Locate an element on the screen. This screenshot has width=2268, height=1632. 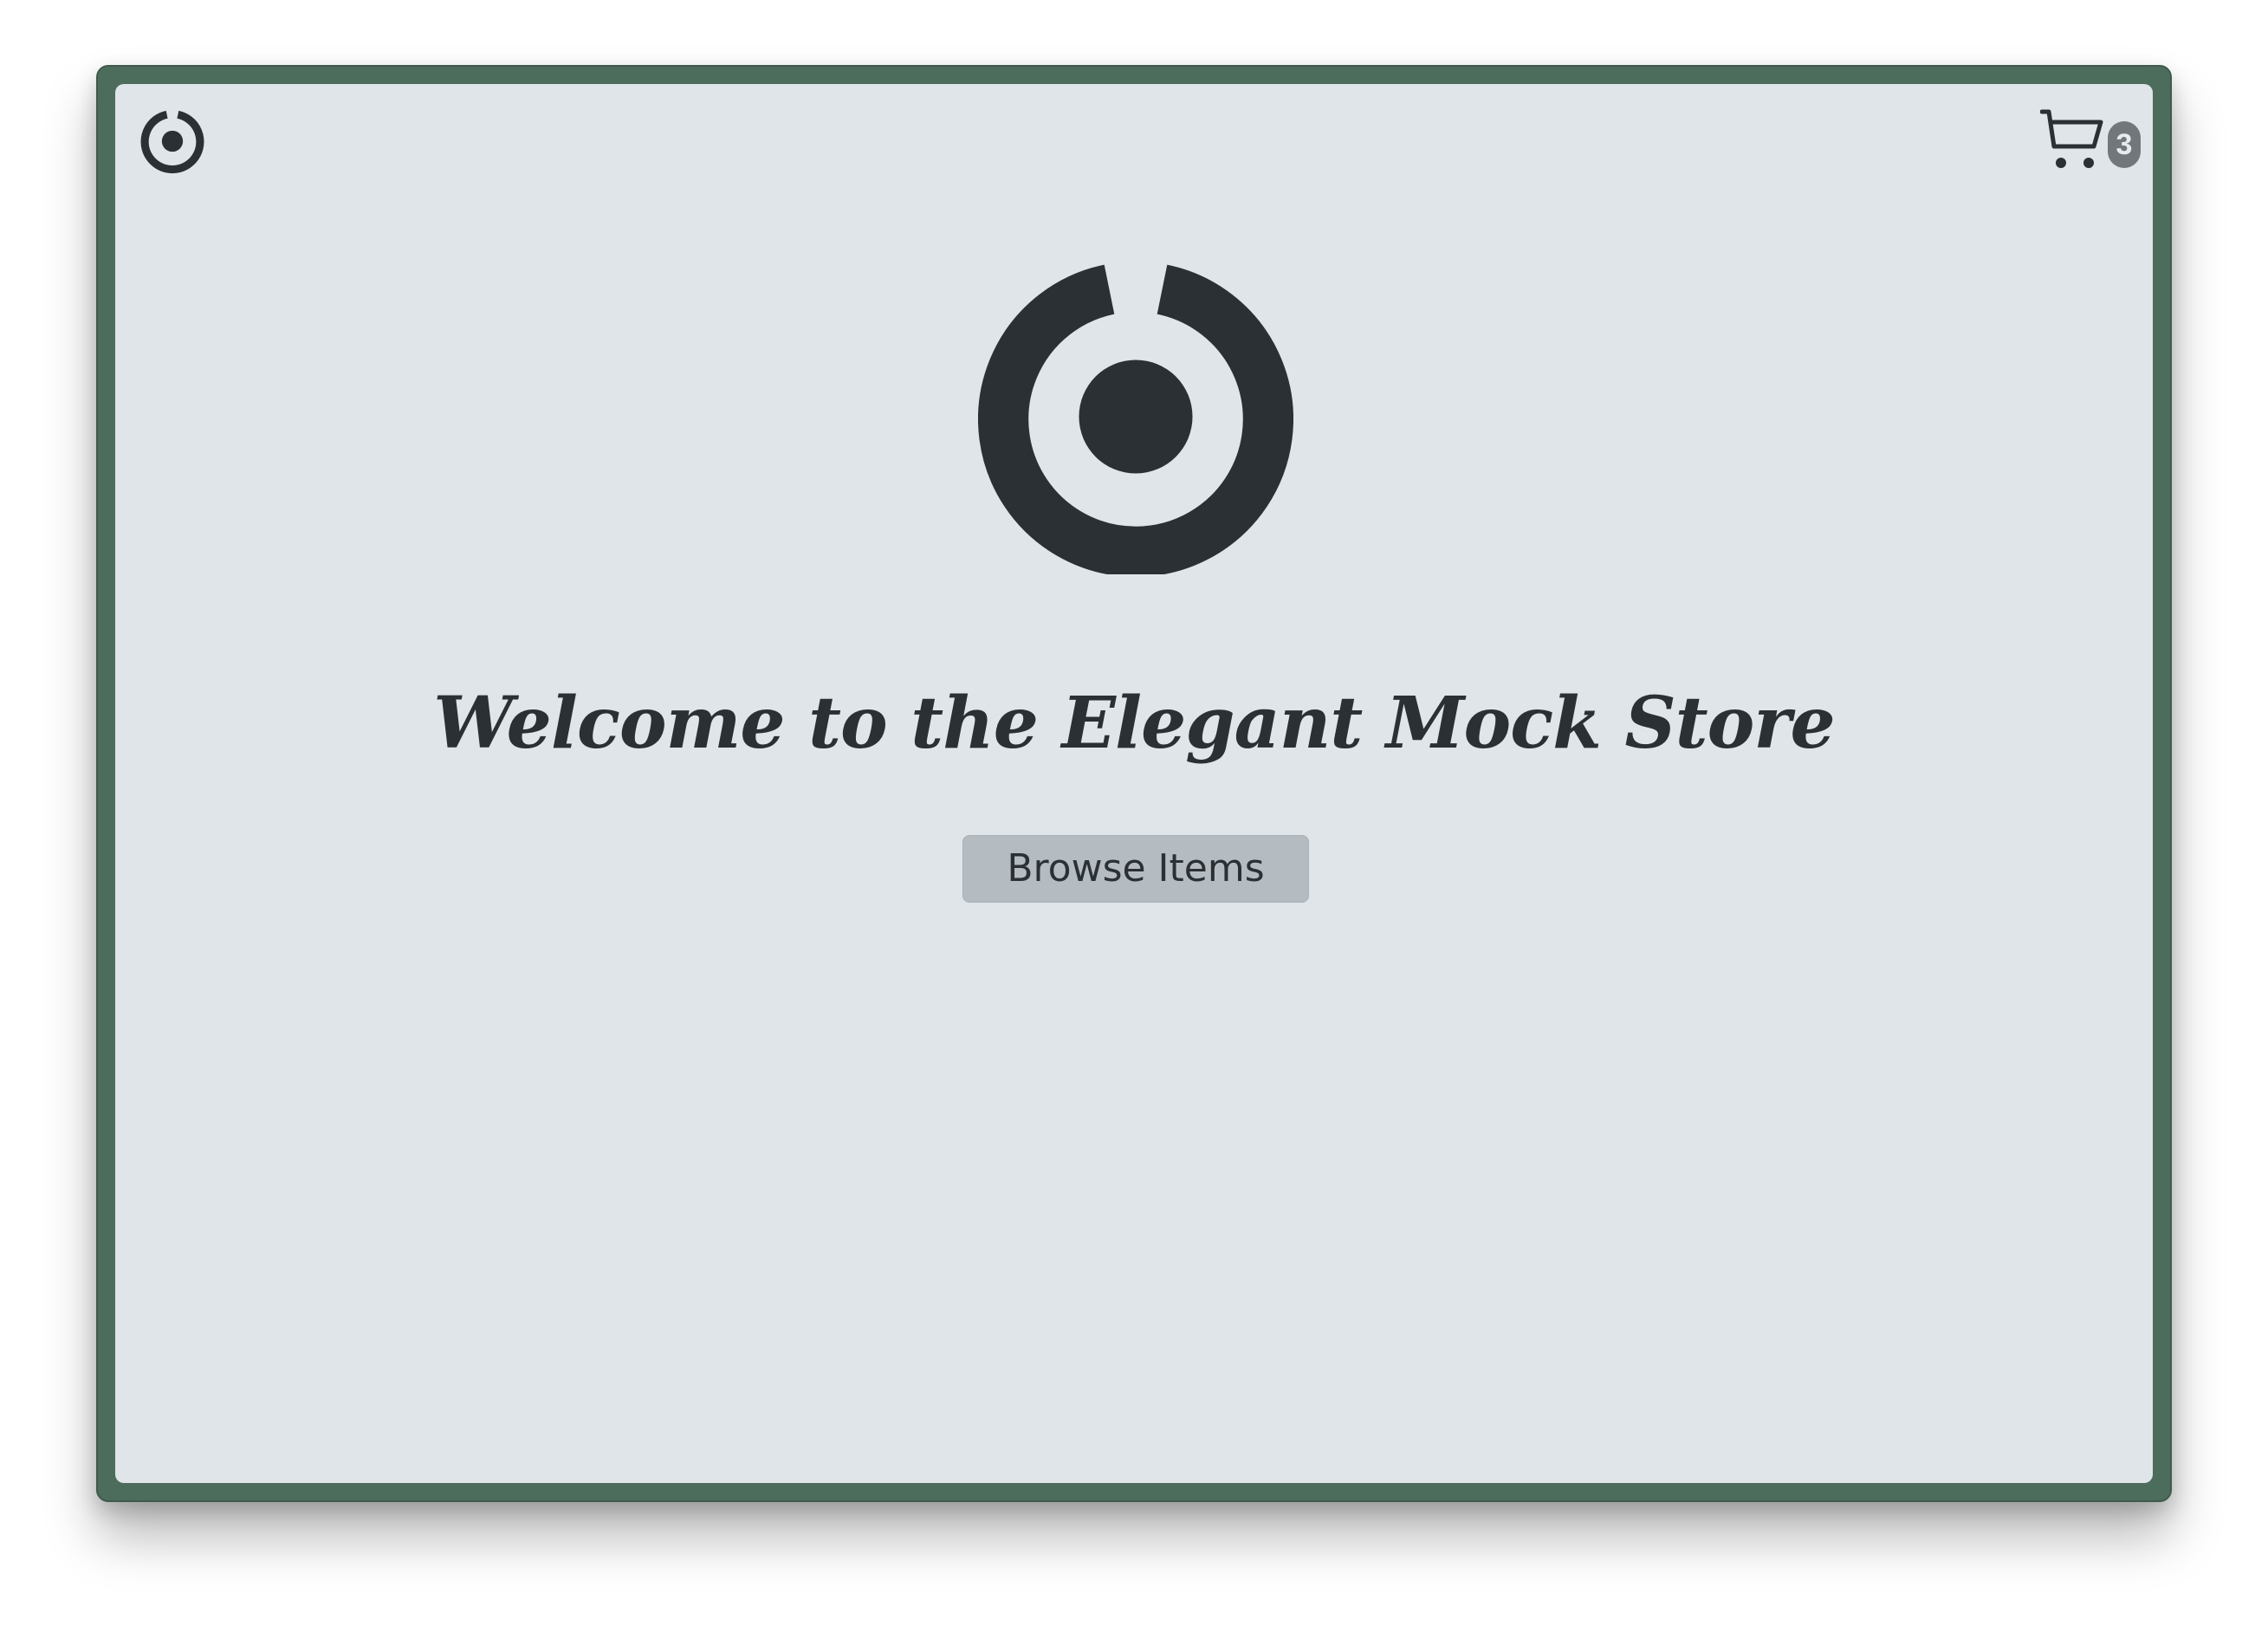
browse-items-button: Browse Items is located at coordinates (1135, 869).